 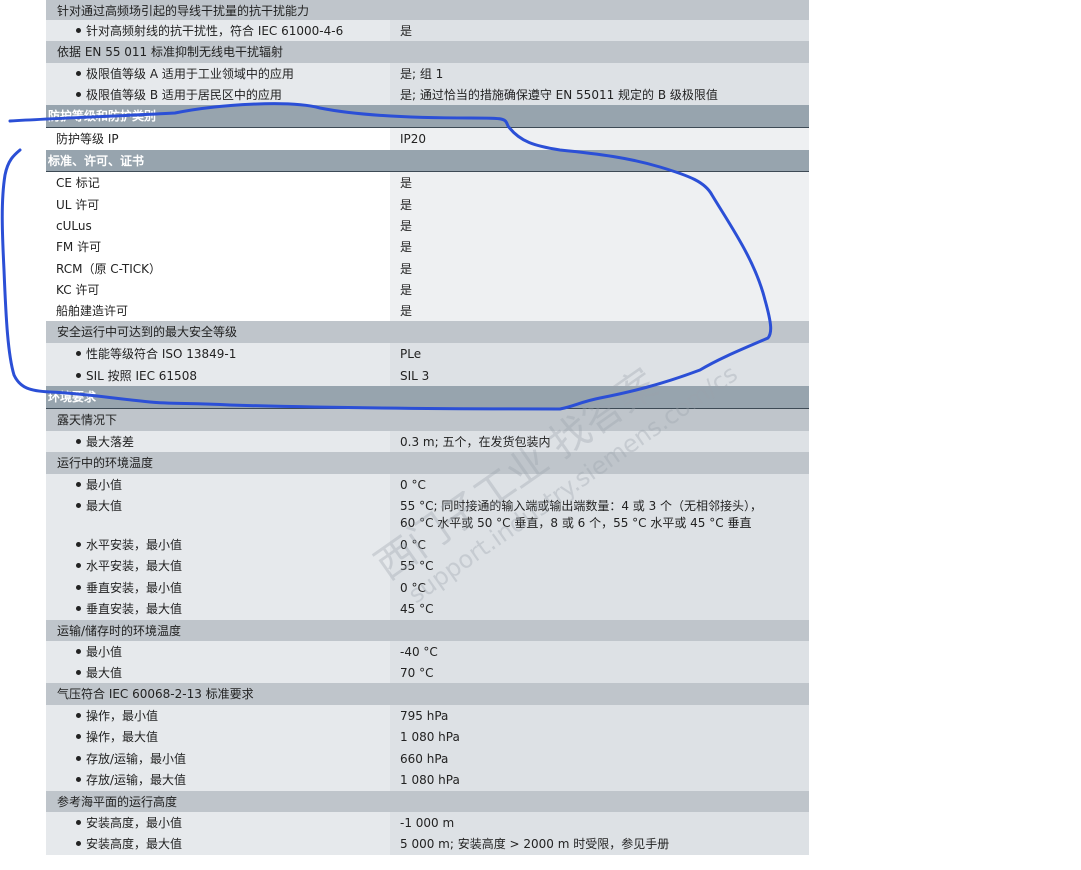 What do you see at coordinates (190, 74) in the screenshot?
I see `spec-label-text: 极限值等级 A 适用于工业领域中的应用` at bounding box center [190, 74].